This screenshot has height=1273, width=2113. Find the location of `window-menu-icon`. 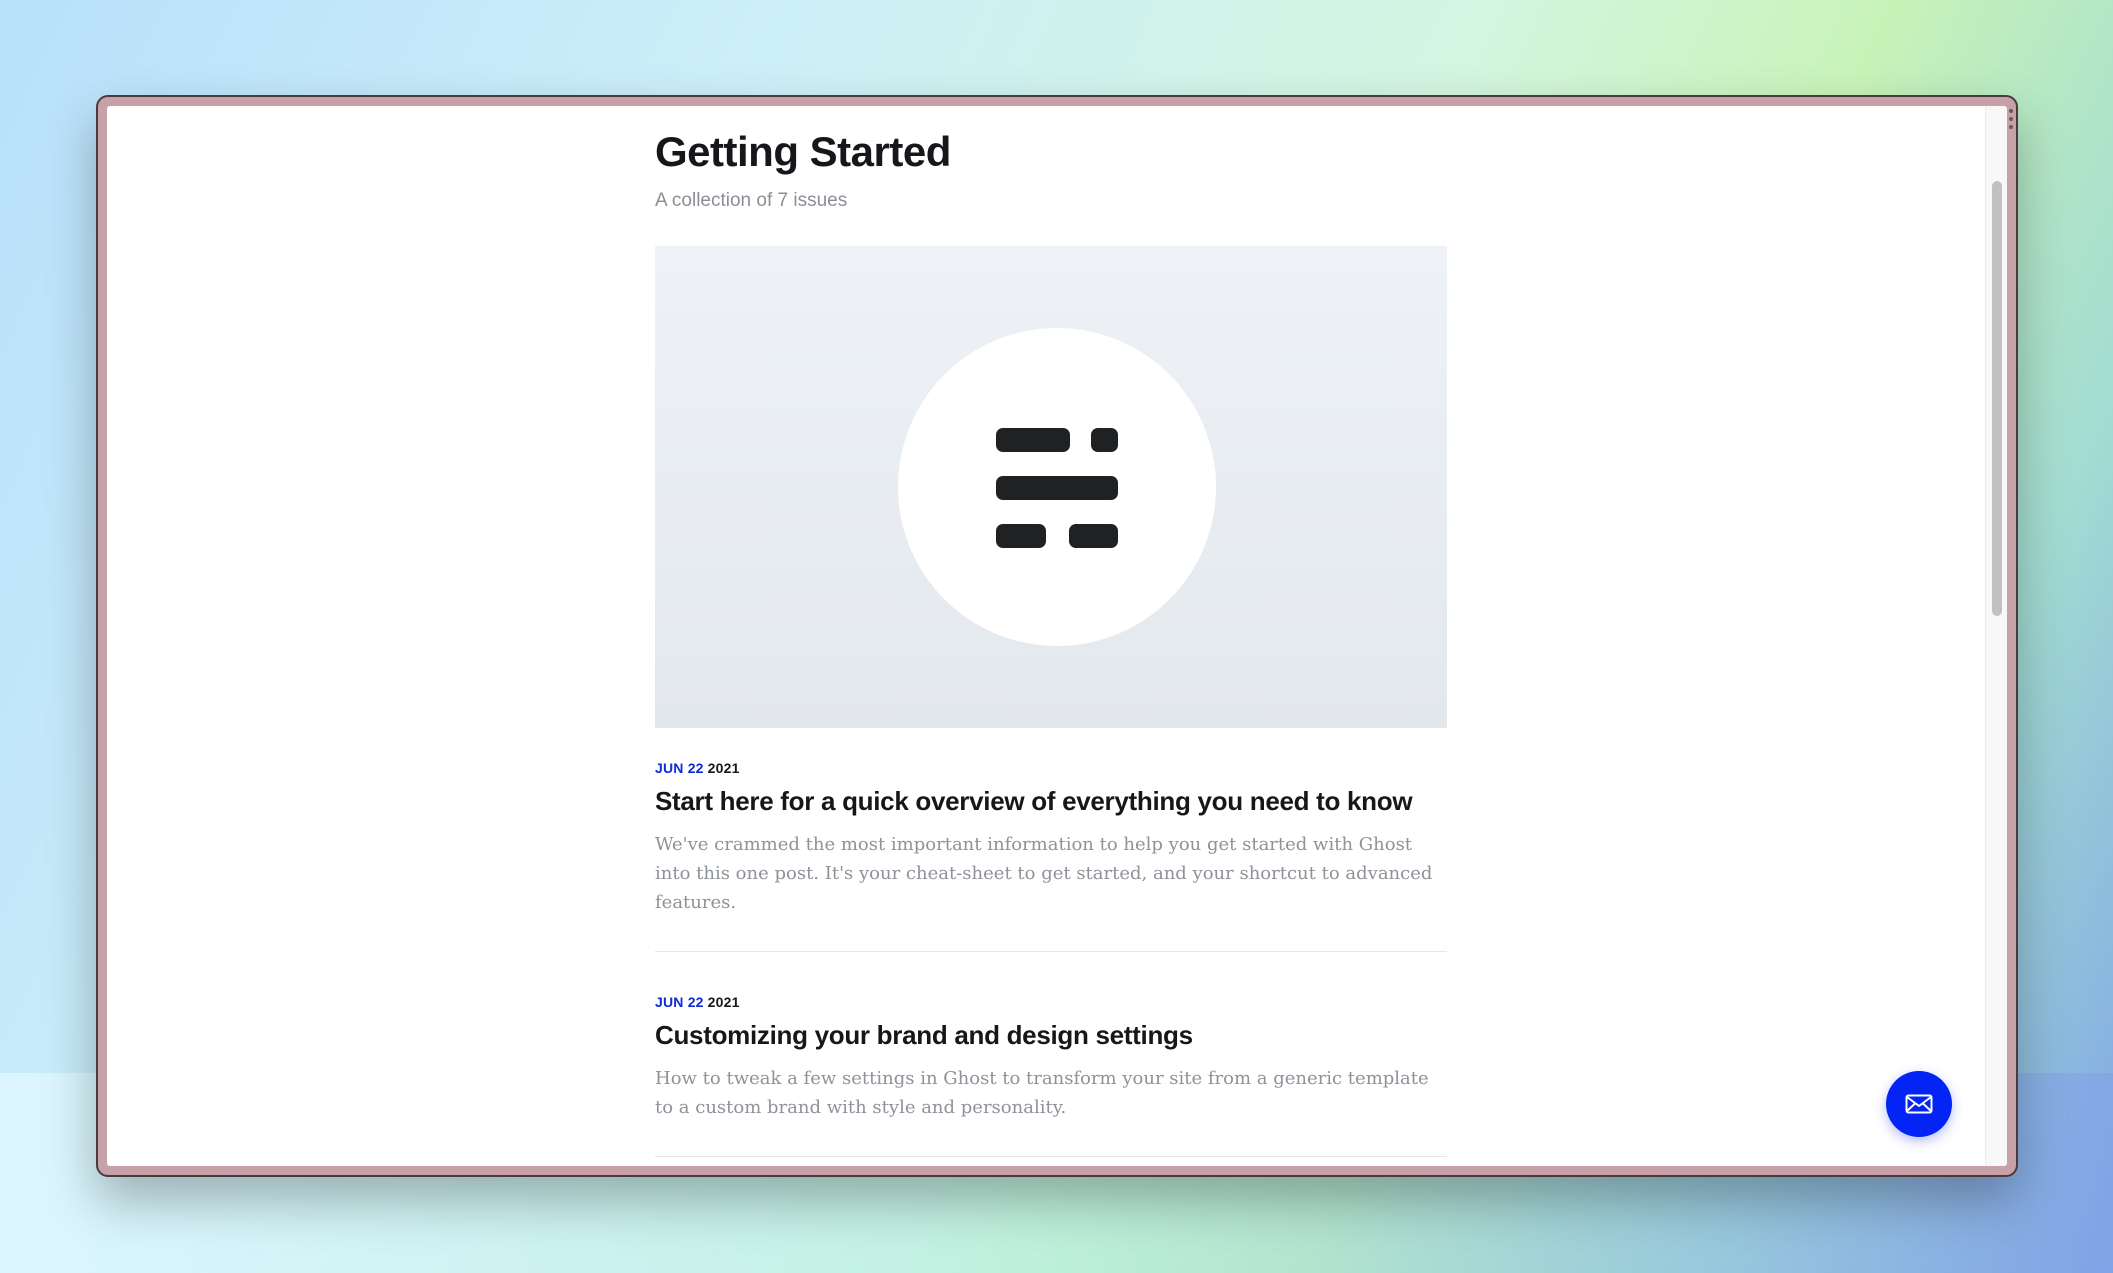

window-menu-icon is located at coordinates (2011, 119).